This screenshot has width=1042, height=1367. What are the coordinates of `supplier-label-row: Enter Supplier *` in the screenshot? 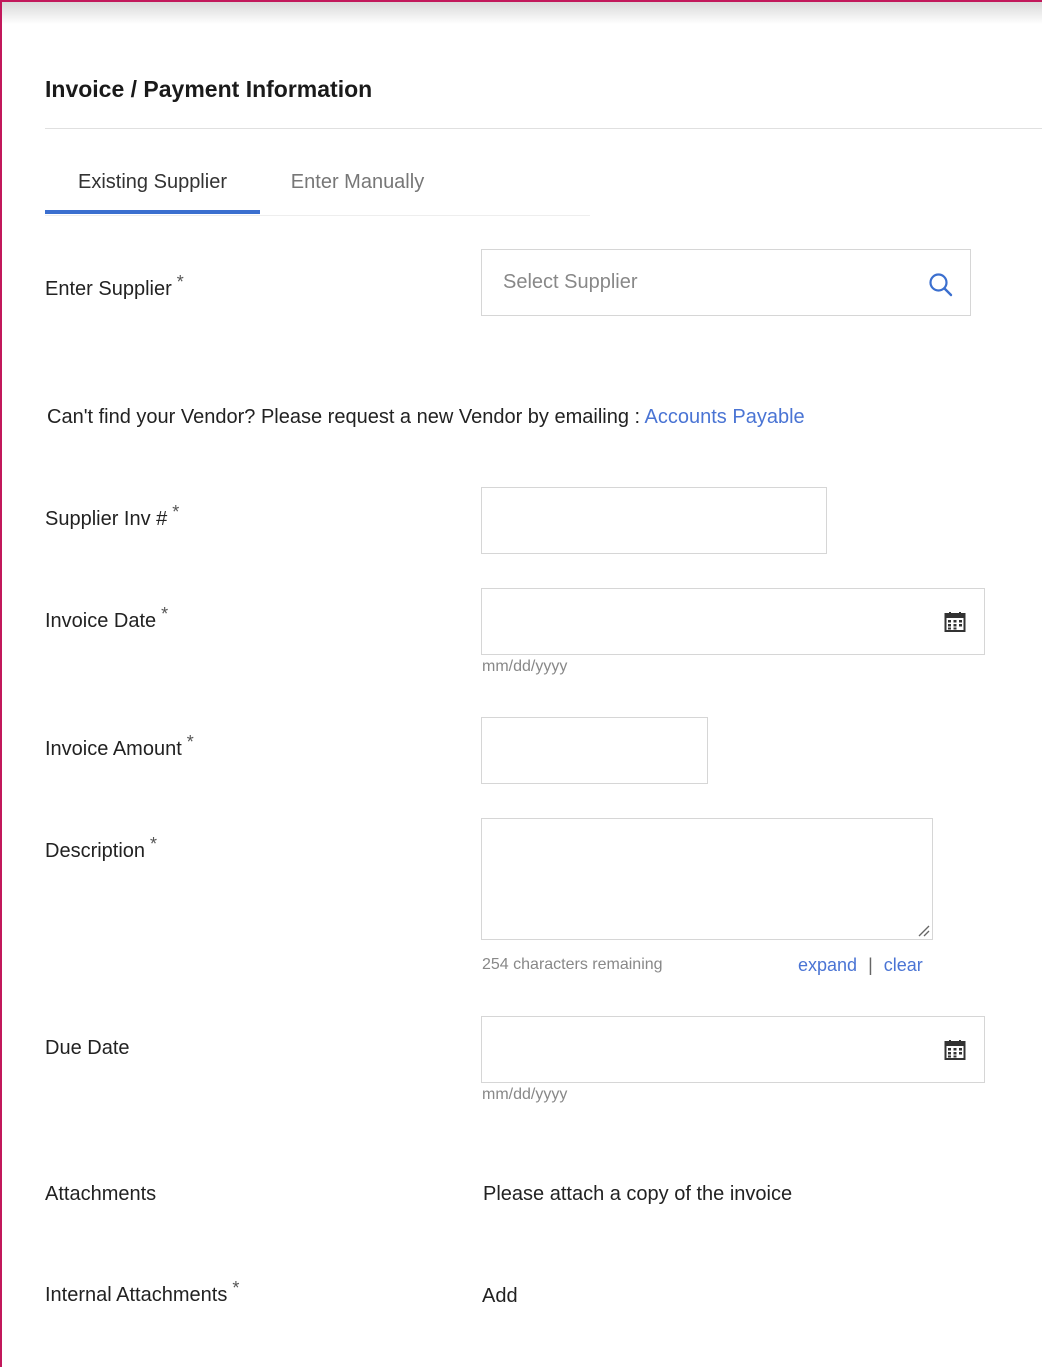 It's located at (114, 286).